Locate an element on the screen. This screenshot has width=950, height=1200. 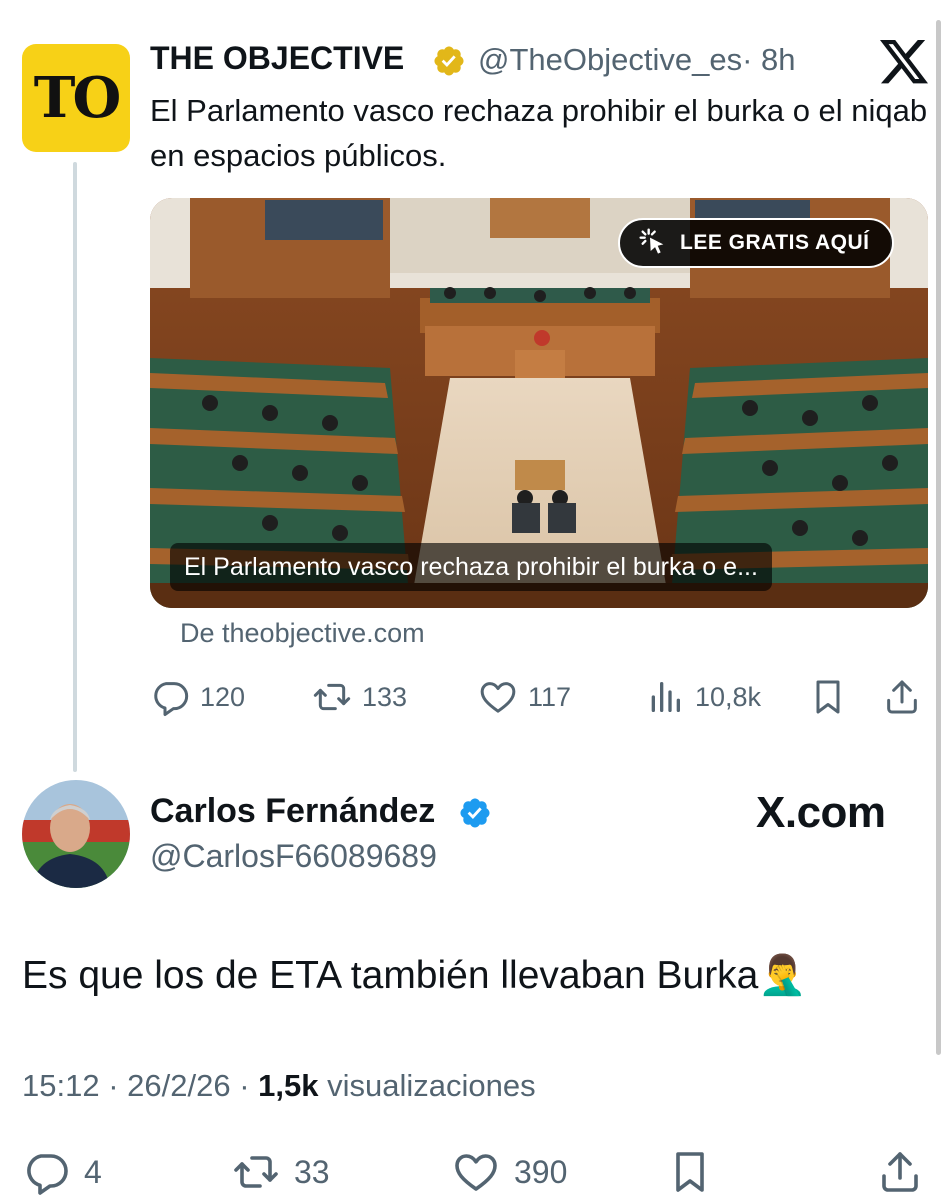
tweet-meta: 15:12 · 26/2/26 · 1,5k visualizaciones is located at coordinates (279, 1085).